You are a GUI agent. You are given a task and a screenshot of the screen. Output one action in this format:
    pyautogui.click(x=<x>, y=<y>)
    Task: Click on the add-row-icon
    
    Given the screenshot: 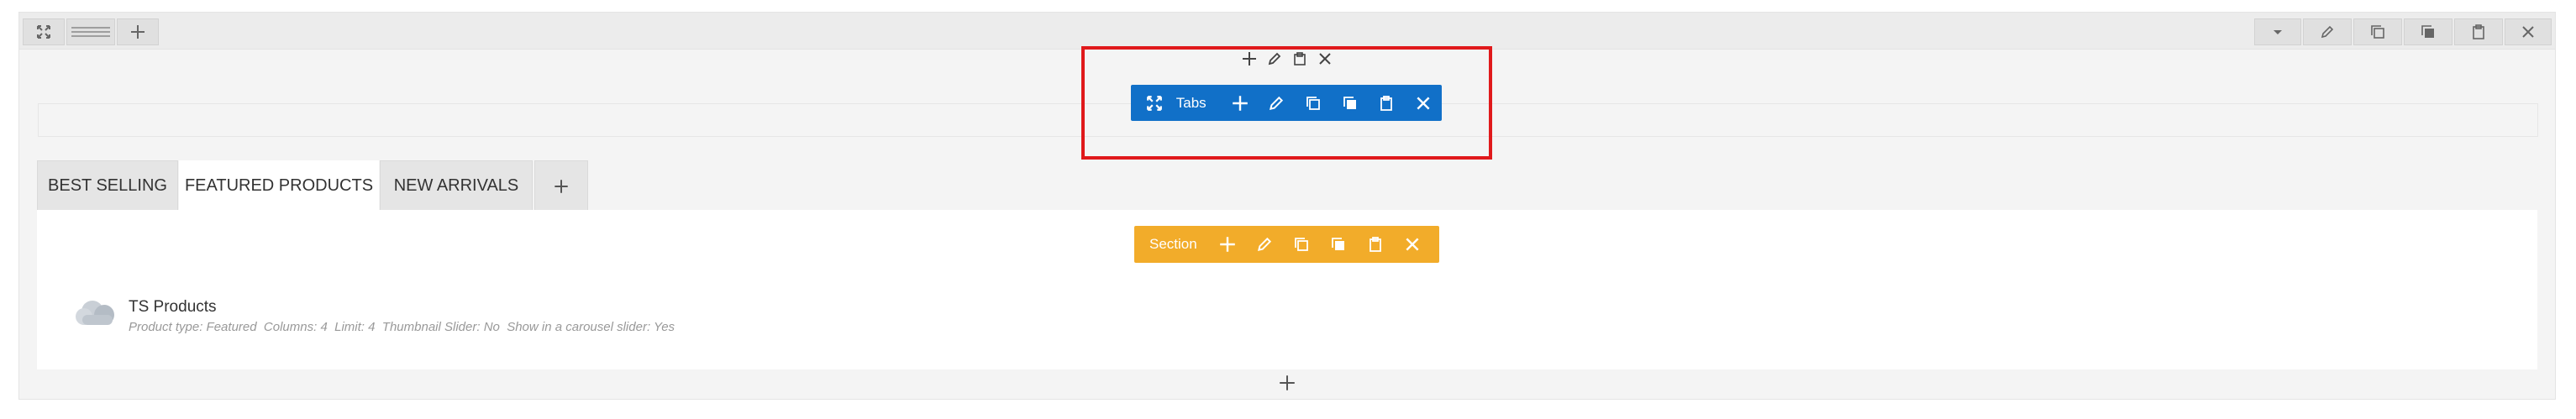 What is the action you would take?
    pyautogui.click(x=138, y=31)
    